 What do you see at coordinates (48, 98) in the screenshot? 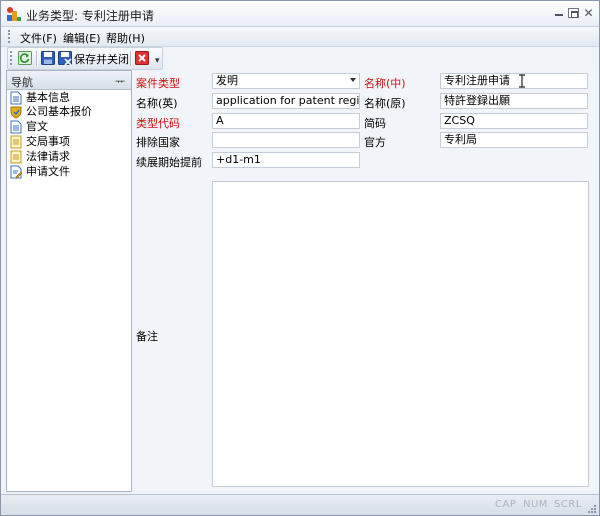
I see `nav-item-label: 基本信息` at bounding box center [48, 98].